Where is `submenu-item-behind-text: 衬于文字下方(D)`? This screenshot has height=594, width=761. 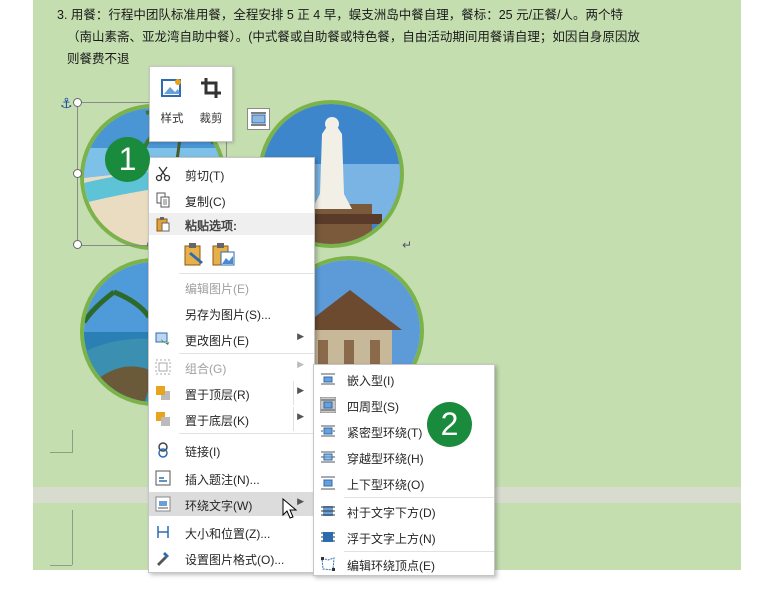 submenu-item-behind-text: 衬于文字下方(D) is located at coordinates (404, 511).